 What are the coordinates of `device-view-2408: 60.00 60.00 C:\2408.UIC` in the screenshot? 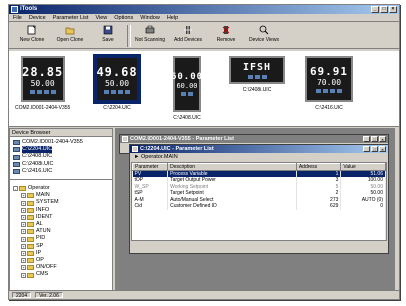 It's located at (187, 88).